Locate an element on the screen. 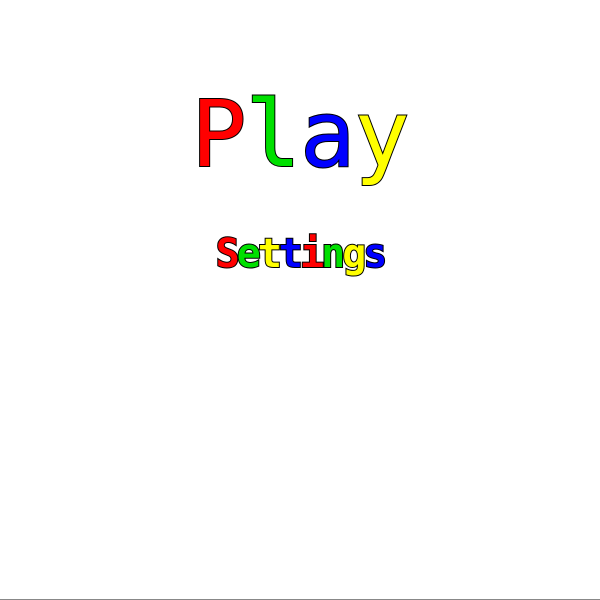 This screenshot has width=600, height=600. menu-letter: i is located at coordinates (312, 254).